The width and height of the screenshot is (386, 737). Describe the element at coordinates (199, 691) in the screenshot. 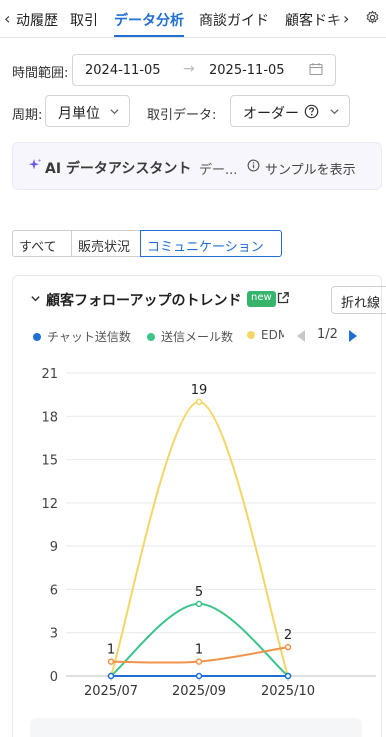

I see `x-tick-label: 2025/09` at that location.